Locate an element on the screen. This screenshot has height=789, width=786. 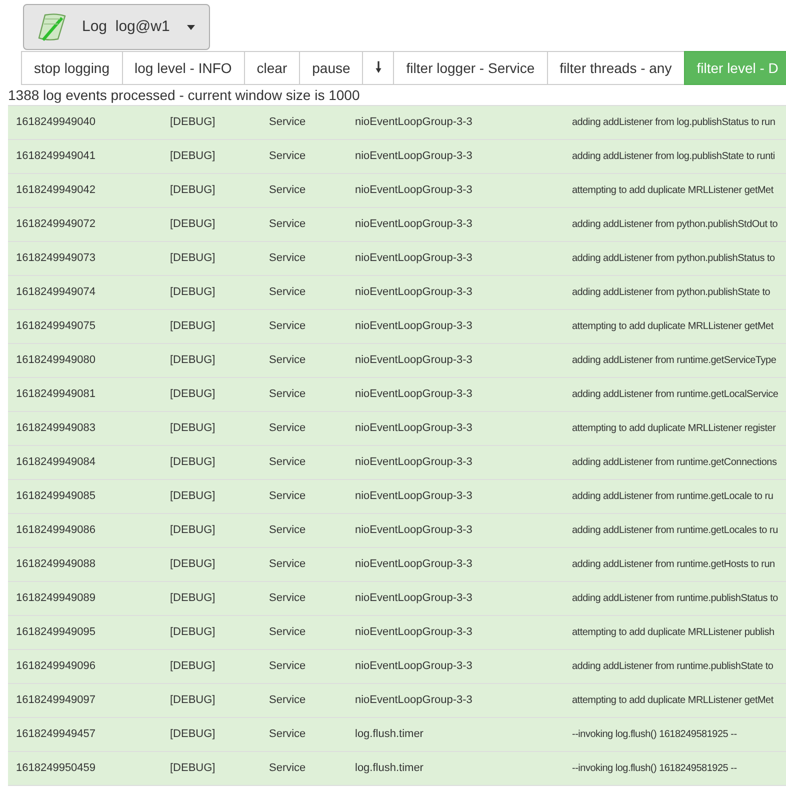
timestamp-cell-text: 1618249949073 is located at coordinates (56, 258).